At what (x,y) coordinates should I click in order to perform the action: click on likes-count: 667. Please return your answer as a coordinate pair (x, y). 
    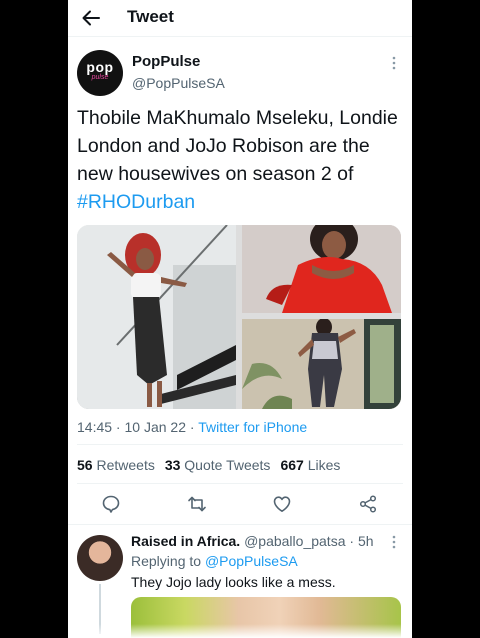
    Looking at the image, I should click on (292, 465).